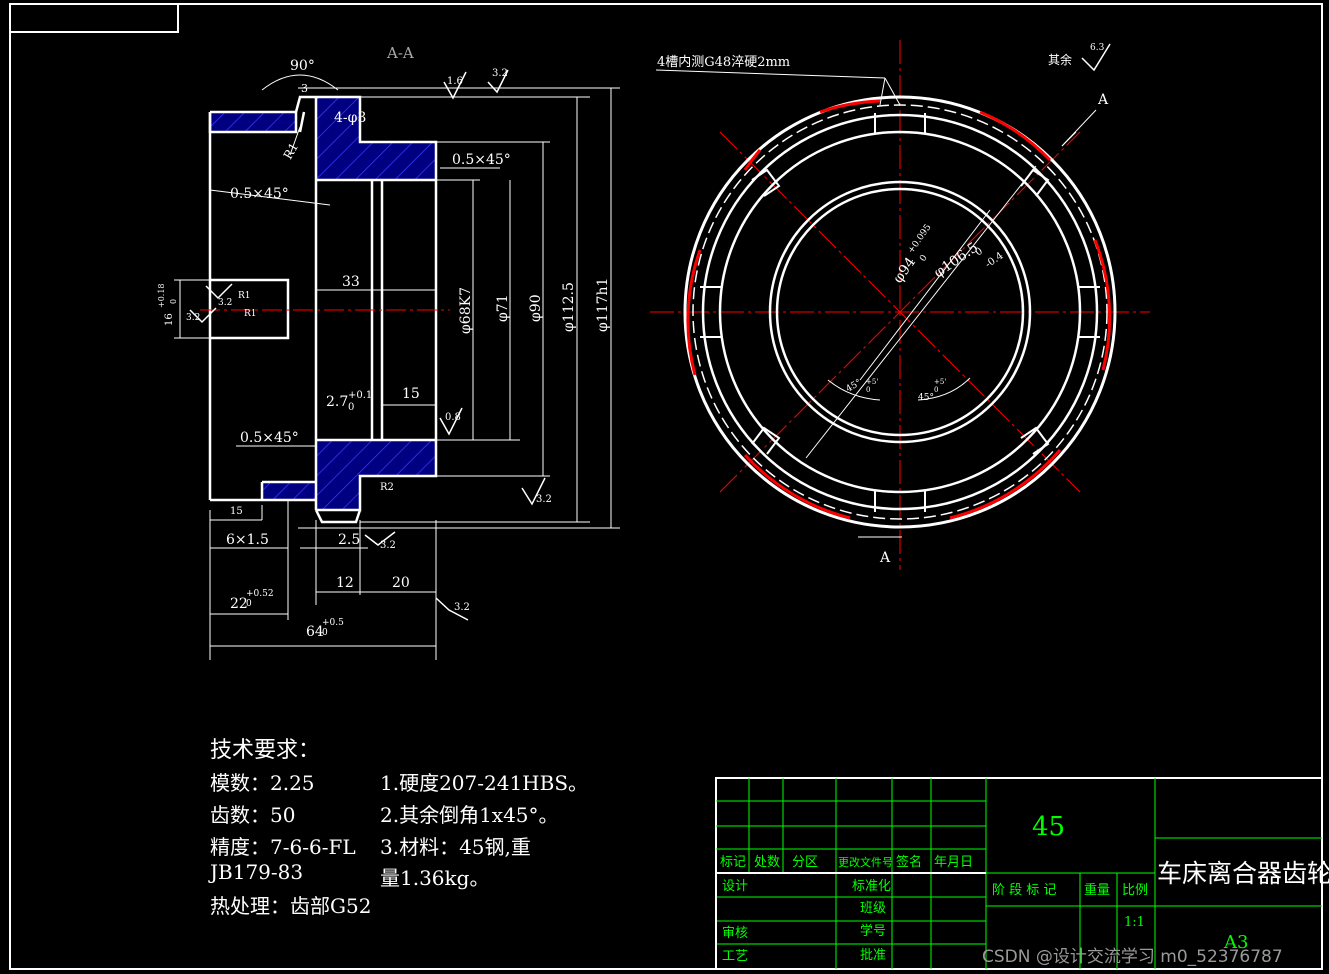 The height and width of the screenshot is (974, 1329). What do you see at coordinates (936, 390) in the screenshot?
I see `angle-b-sub: 0` at bounding box center [936, 390].